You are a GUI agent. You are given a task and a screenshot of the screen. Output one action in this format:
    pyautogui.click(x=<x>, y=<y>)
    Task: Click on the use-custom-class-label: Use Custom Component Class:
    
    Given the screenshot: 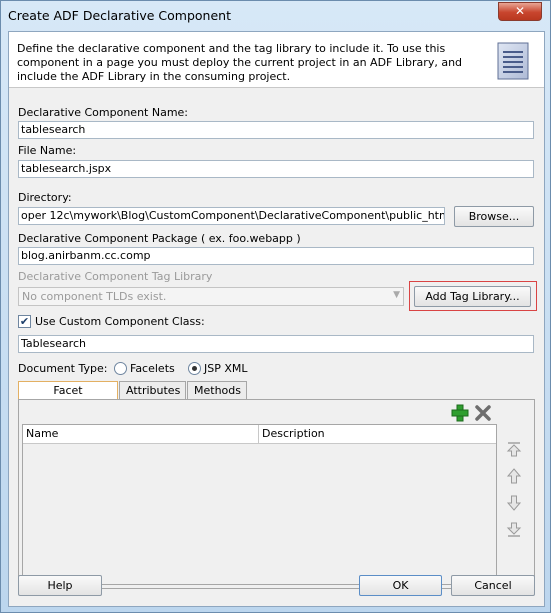 What is the action you would take?
    pyautogui.click(x=120, y=321)
    